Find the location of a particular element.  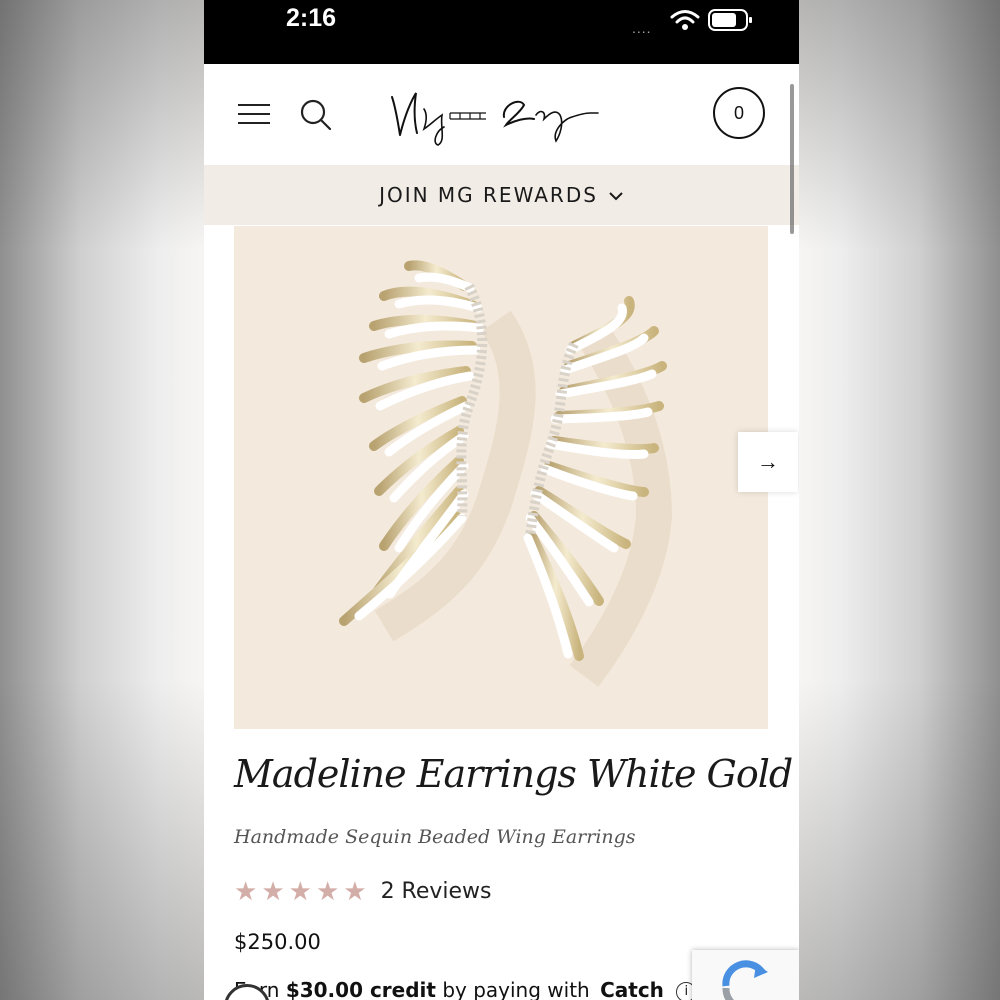

wifi-icon is located at coordinates (685, 22).